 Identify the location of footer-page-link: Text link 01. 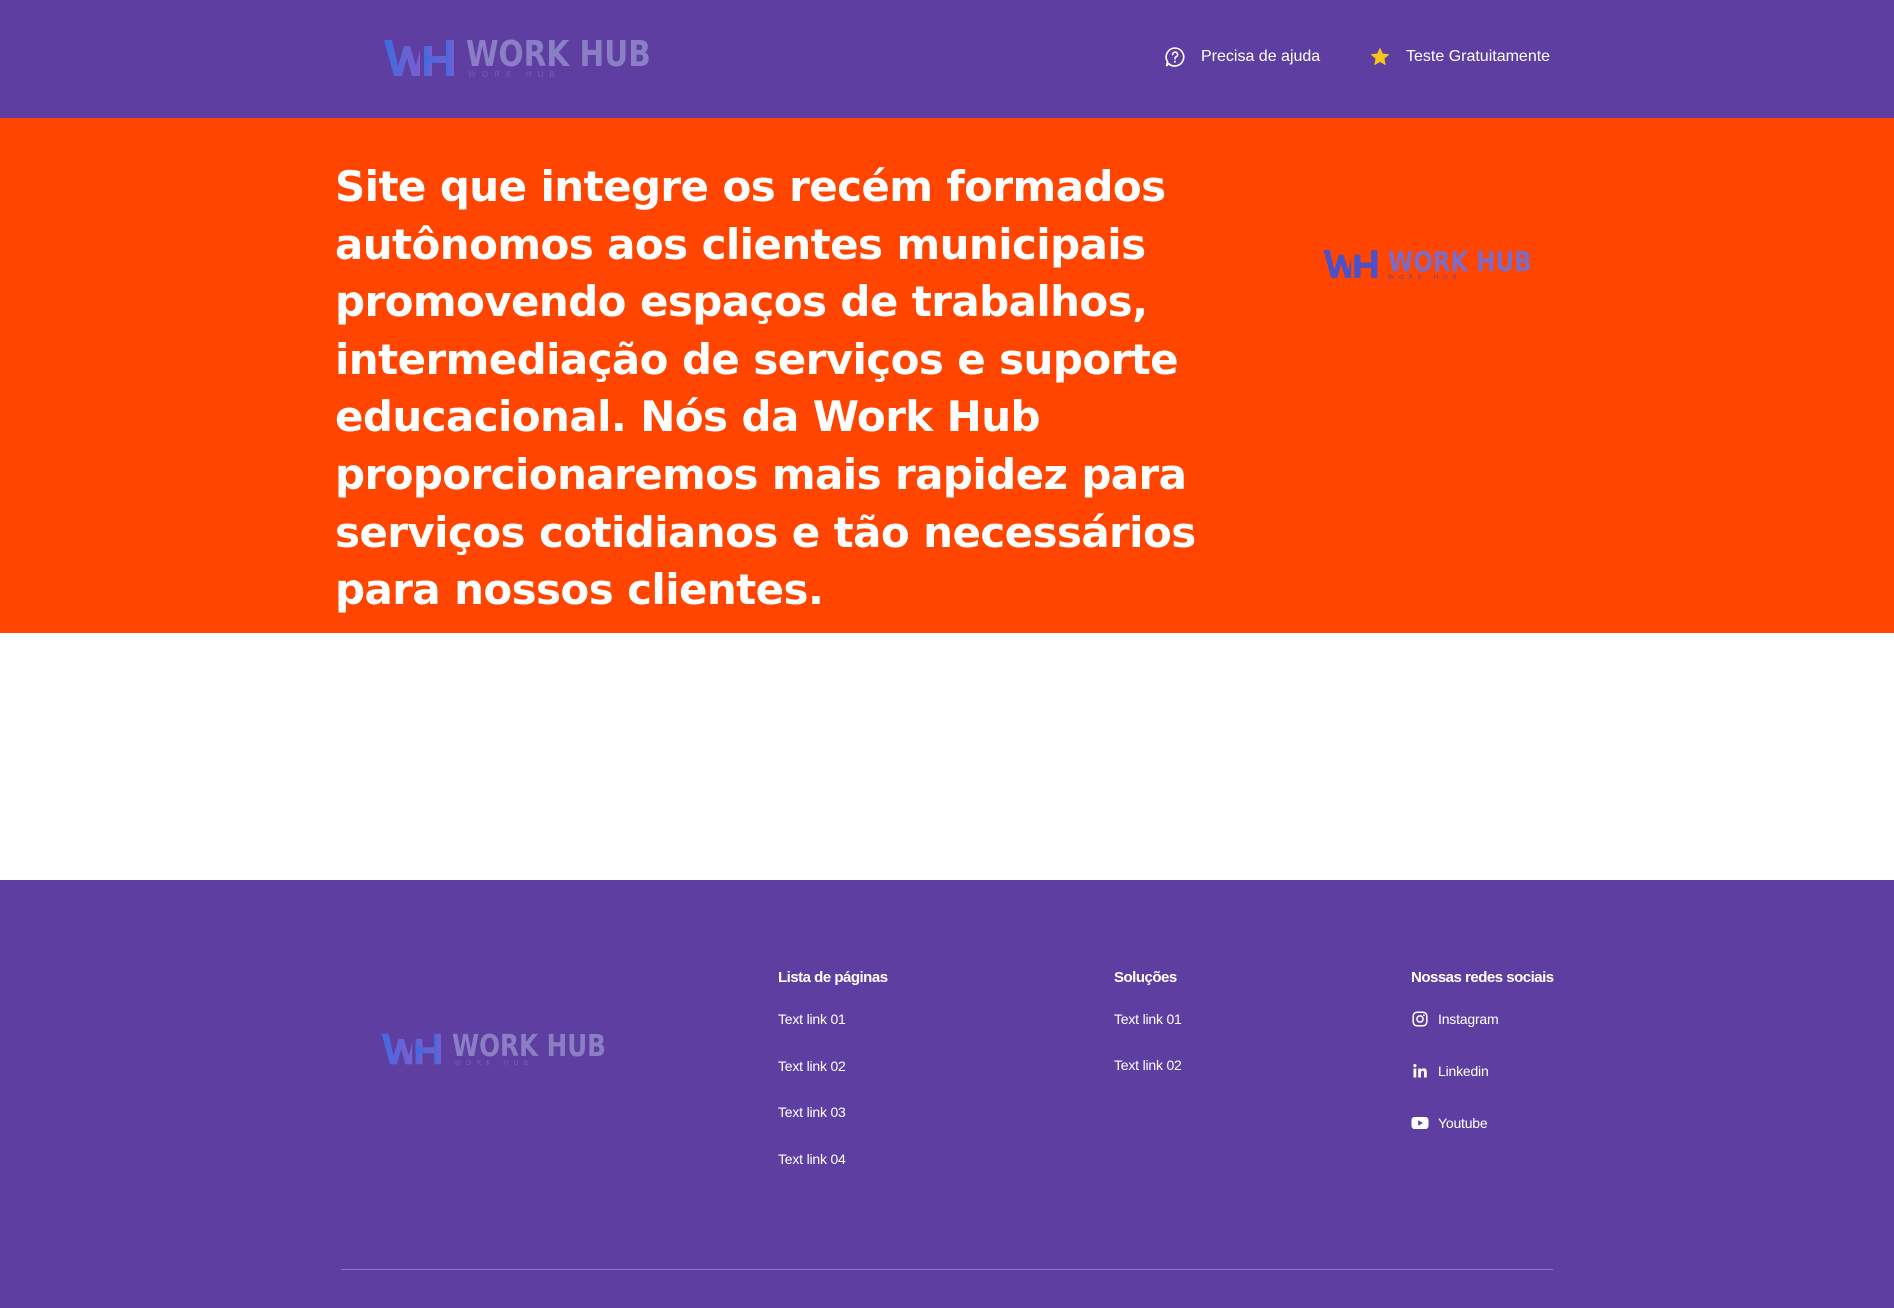
(833, 1019).